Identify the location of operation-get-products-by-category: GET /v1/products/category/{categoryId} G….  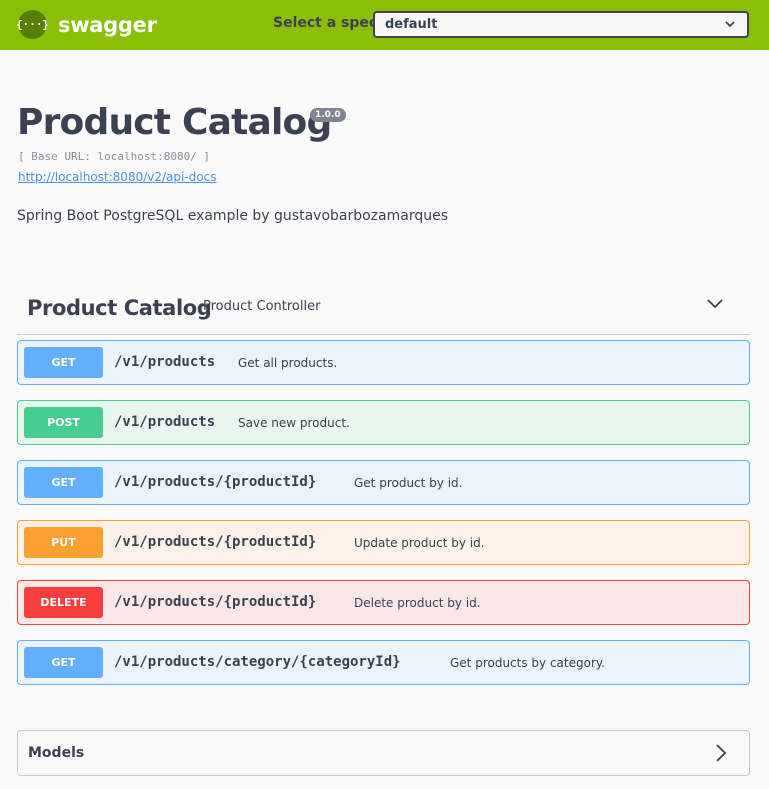
(383, 662).